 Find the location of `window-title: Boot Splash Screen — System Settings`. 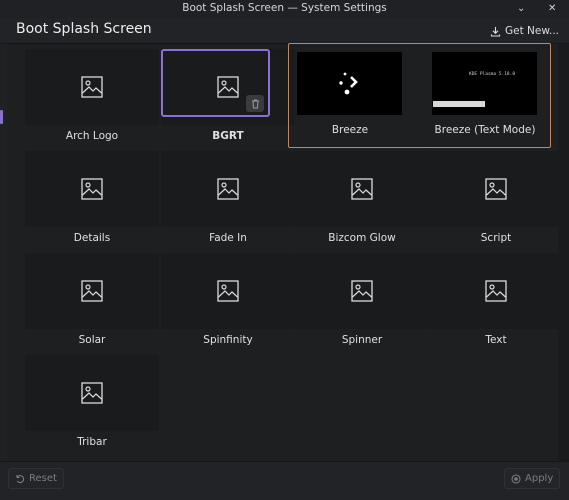

window-title: Boot Splash Screen — System Settings is located at coordinates (284, 8).